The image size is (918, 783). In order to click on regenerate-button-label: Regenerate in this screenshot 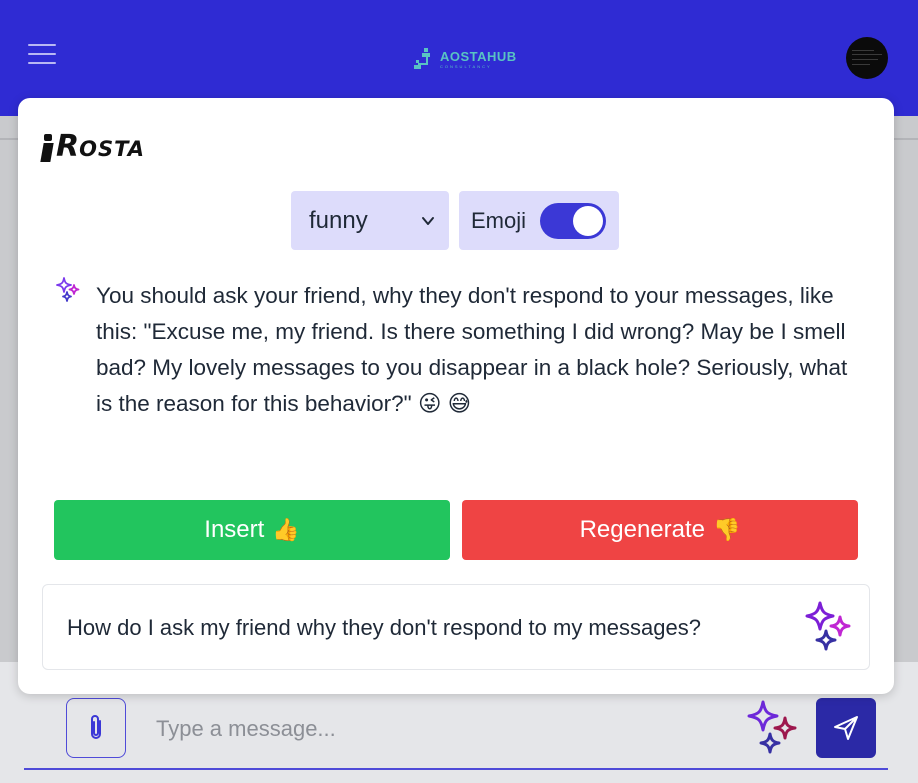, I will do `click(642, 529)`.